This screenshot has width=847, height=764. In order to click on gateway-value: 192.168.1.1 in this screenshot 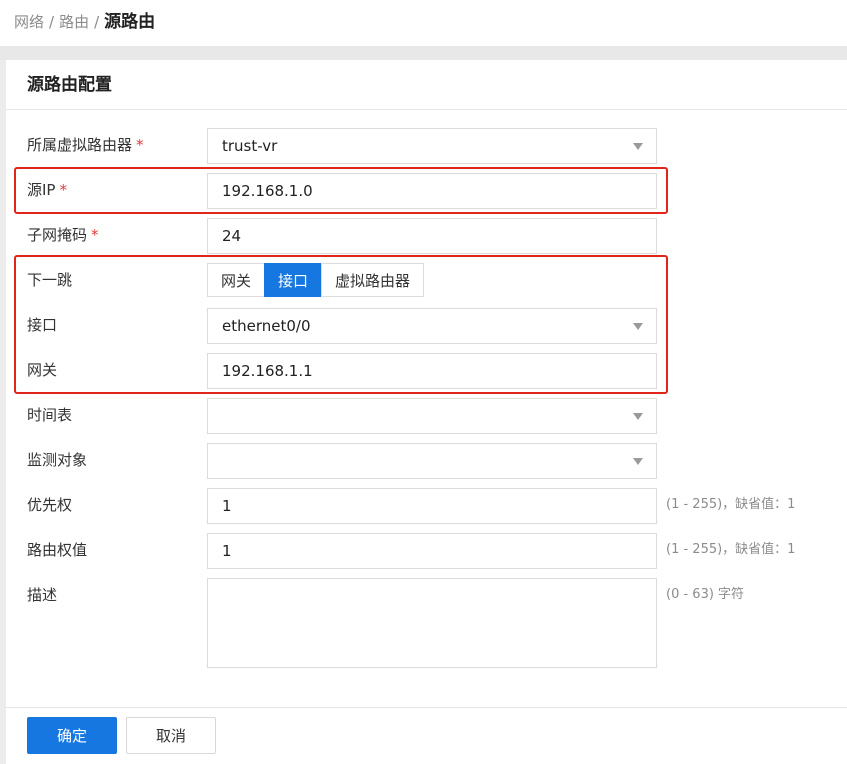, I will do `click(267, 371)`.